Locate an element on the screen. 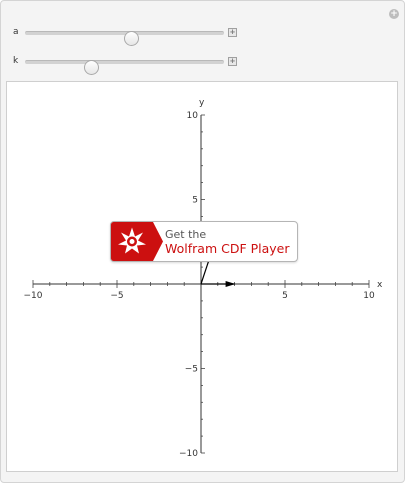 The width and height of the screenshot is (405, 483). slider-a-step-icon: + is located at coordinates (232, 32).